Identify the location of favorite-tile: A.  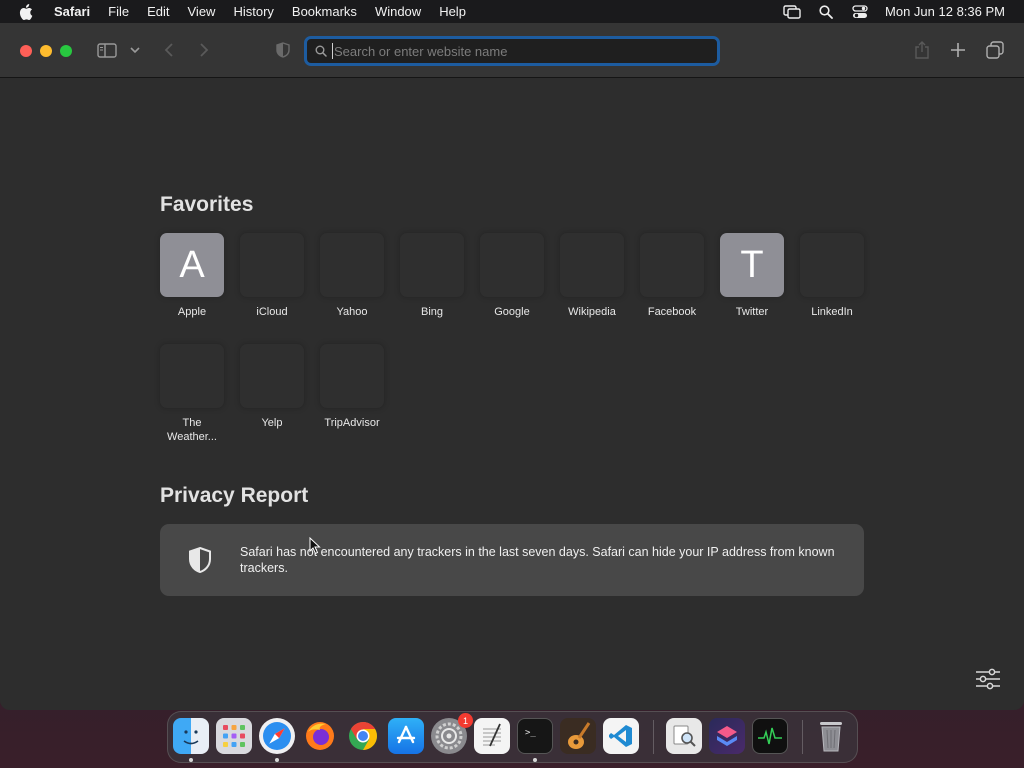
(192, 265).